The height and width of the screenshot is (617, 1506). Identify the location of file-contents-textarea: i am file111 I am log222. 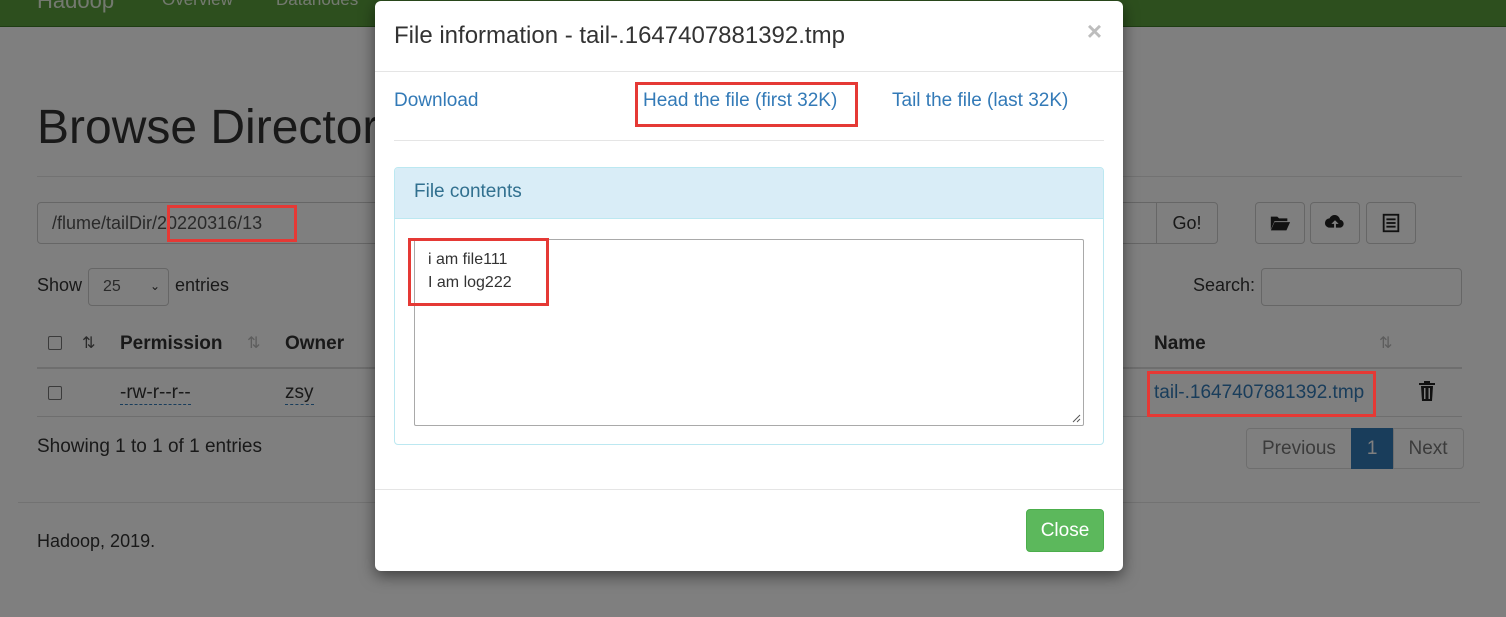
(749, 332).